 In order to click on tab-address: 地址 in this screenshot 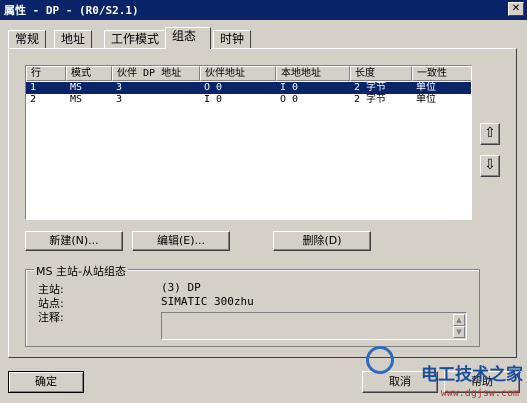, I will do `click(73, 39)`.